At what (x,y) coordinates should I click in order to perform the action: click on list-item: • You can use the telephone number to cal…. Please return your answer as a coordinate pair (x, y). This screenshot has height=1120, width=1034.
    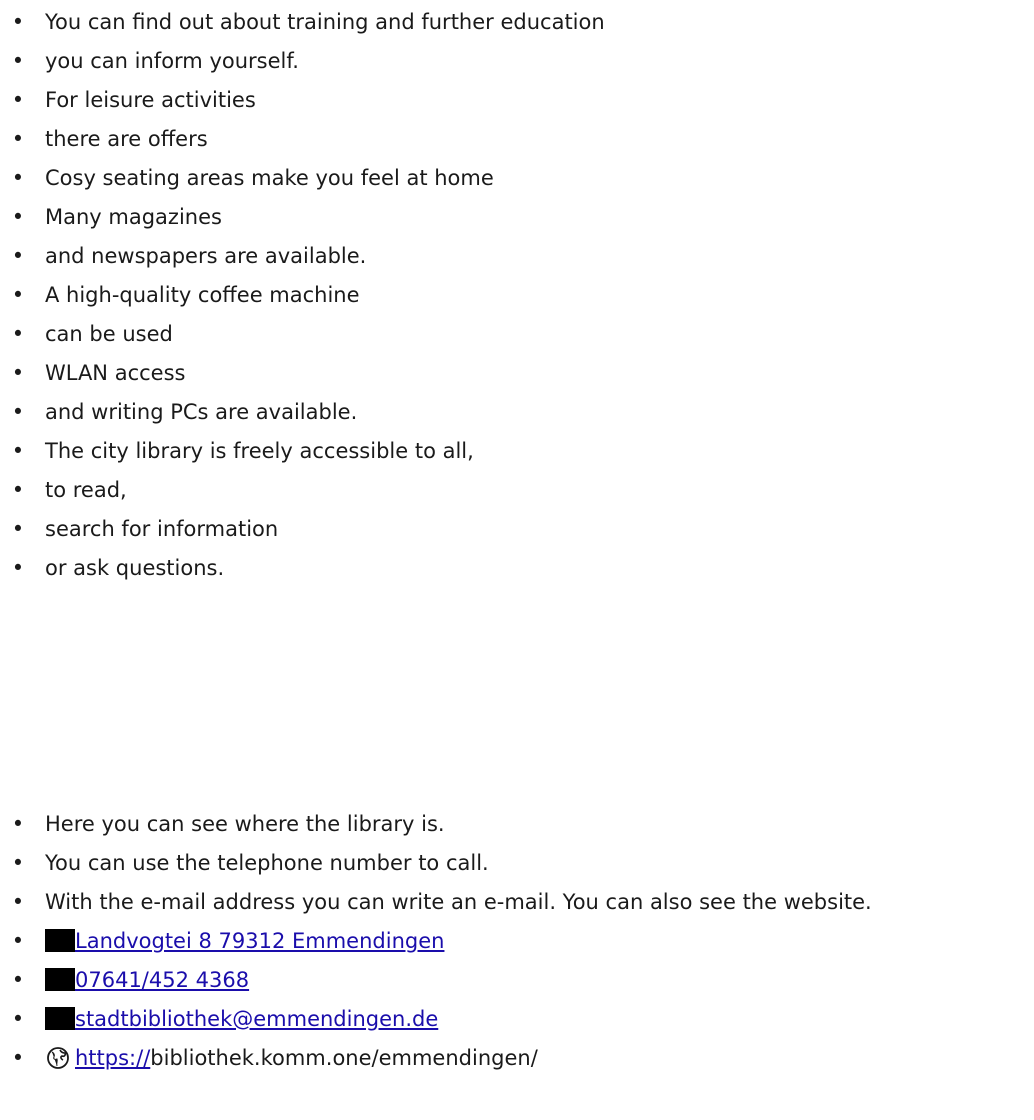
    Looking at the image, I should click on (436, 863).